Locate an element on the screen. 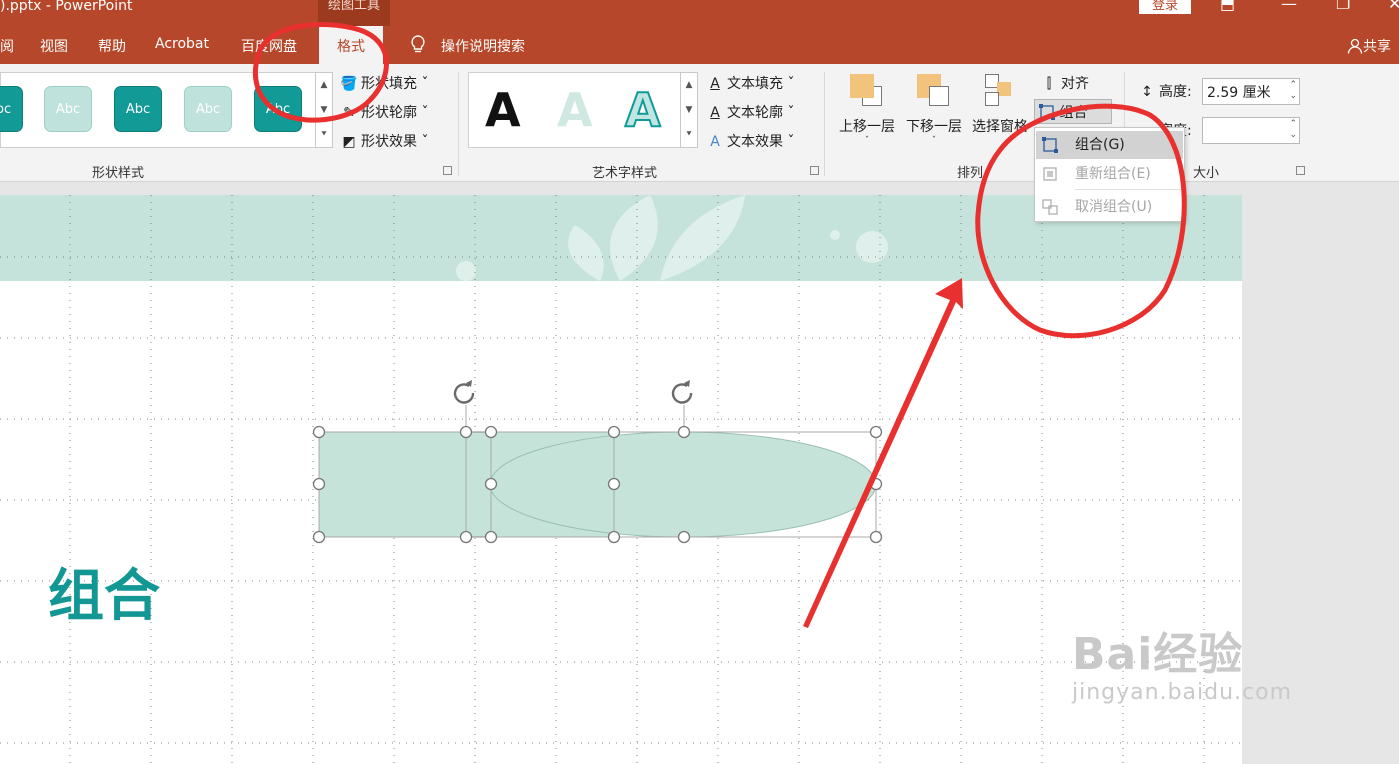 This screenshot has height=764, width=1399. menu-item-ungroup: 取消组合(U) is located at coordinates (1109, 207).